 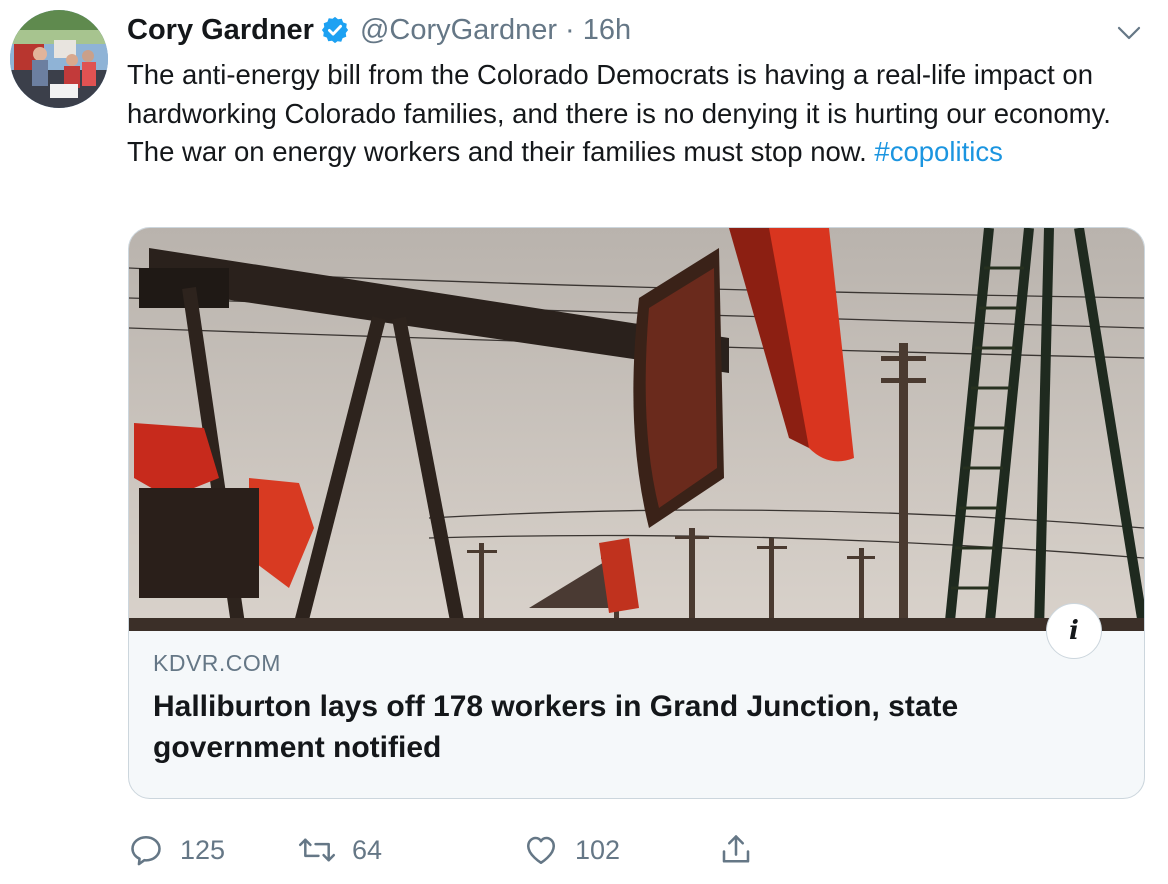 I want to click on info-icon: i, so click(x=1074, y=631).